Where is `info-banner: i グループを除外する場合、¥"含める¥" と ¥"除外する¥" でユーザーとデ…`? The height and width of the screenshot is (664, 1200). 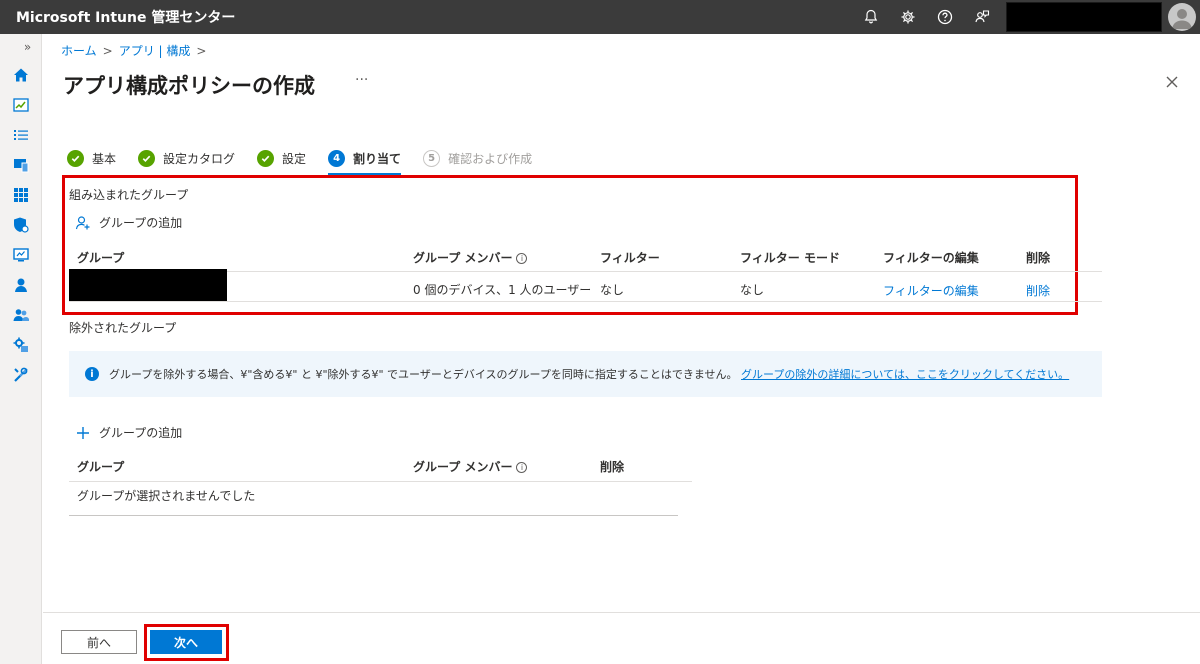 info-banner: i グループを除外する場合、¥"含める¥" と ¥"除外する¥" でユーザーとデ… is located at coordinates (585, 374).